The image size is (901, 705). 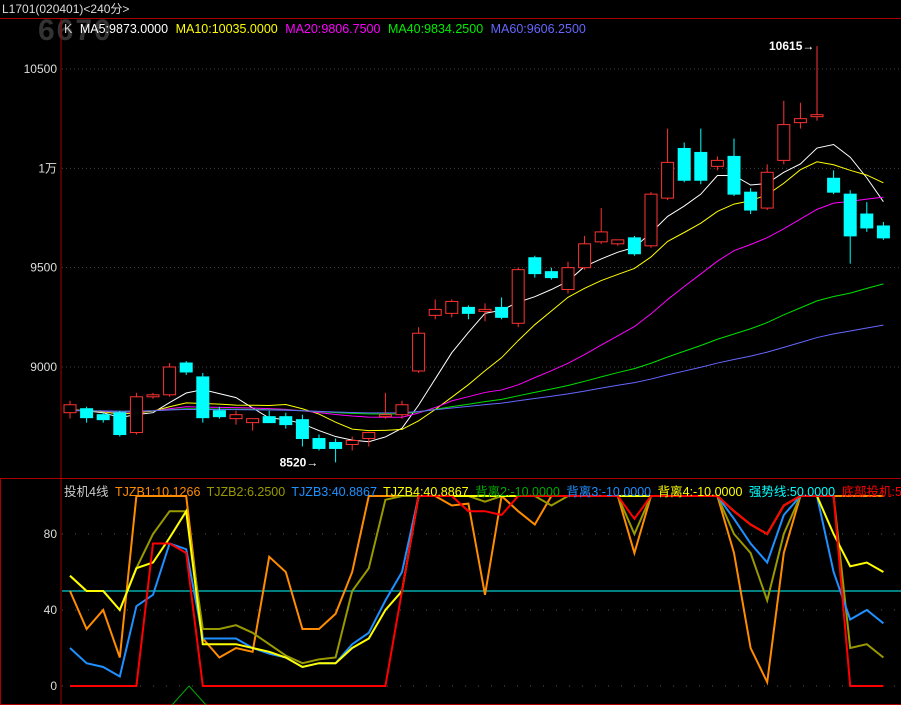 I want to click on legend-bl4: 背离4:-10.0000, so click(x=700, y=492).